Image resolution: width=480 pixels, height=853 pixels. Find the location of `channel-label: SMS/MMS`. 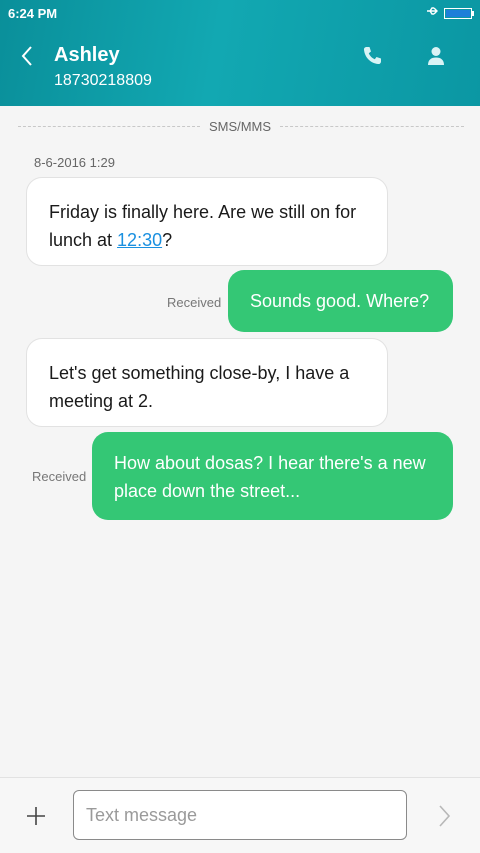

channel-label: SMS/MMS is located at coordinates (240, 126).